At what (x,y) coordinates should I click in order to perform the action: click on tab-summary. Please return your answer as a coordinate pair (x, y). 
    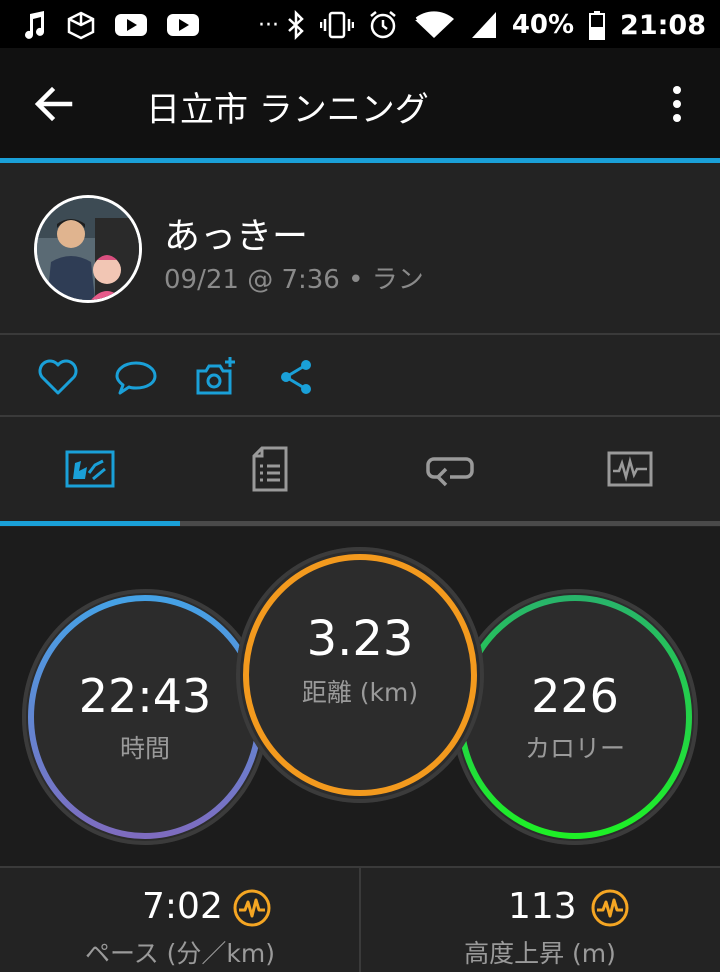
    Looking at the image, I should click on (90, 469).